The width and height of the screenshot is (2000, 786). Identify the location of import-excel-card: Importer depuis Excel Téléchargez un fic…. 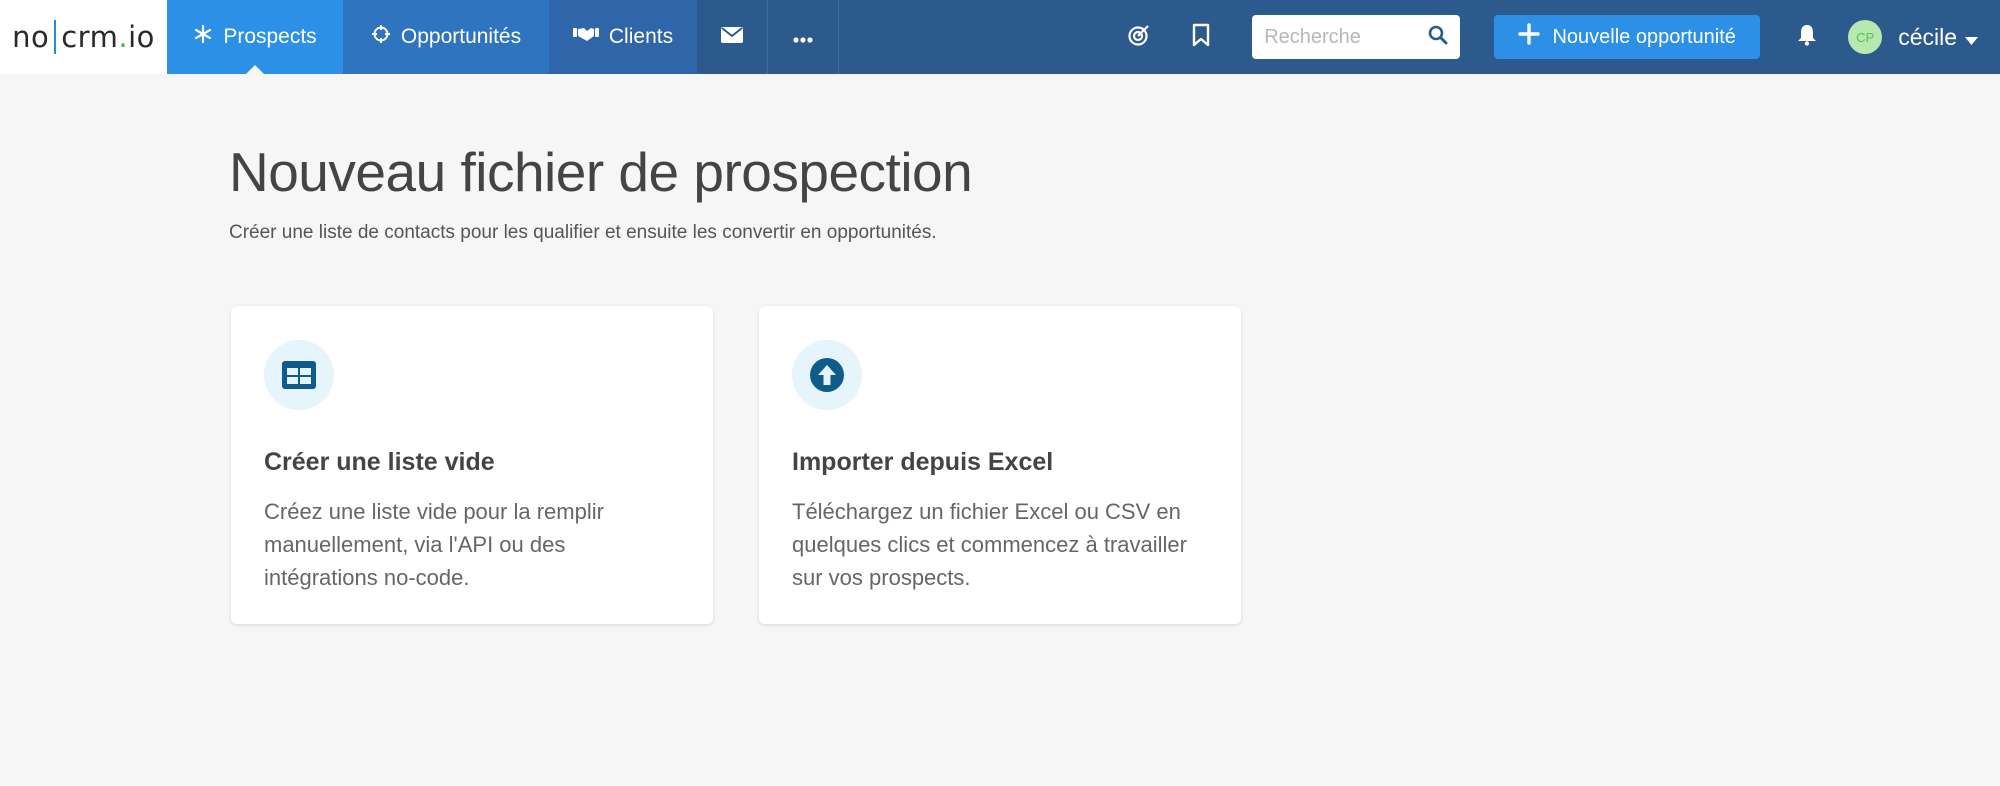
(1000, 465).